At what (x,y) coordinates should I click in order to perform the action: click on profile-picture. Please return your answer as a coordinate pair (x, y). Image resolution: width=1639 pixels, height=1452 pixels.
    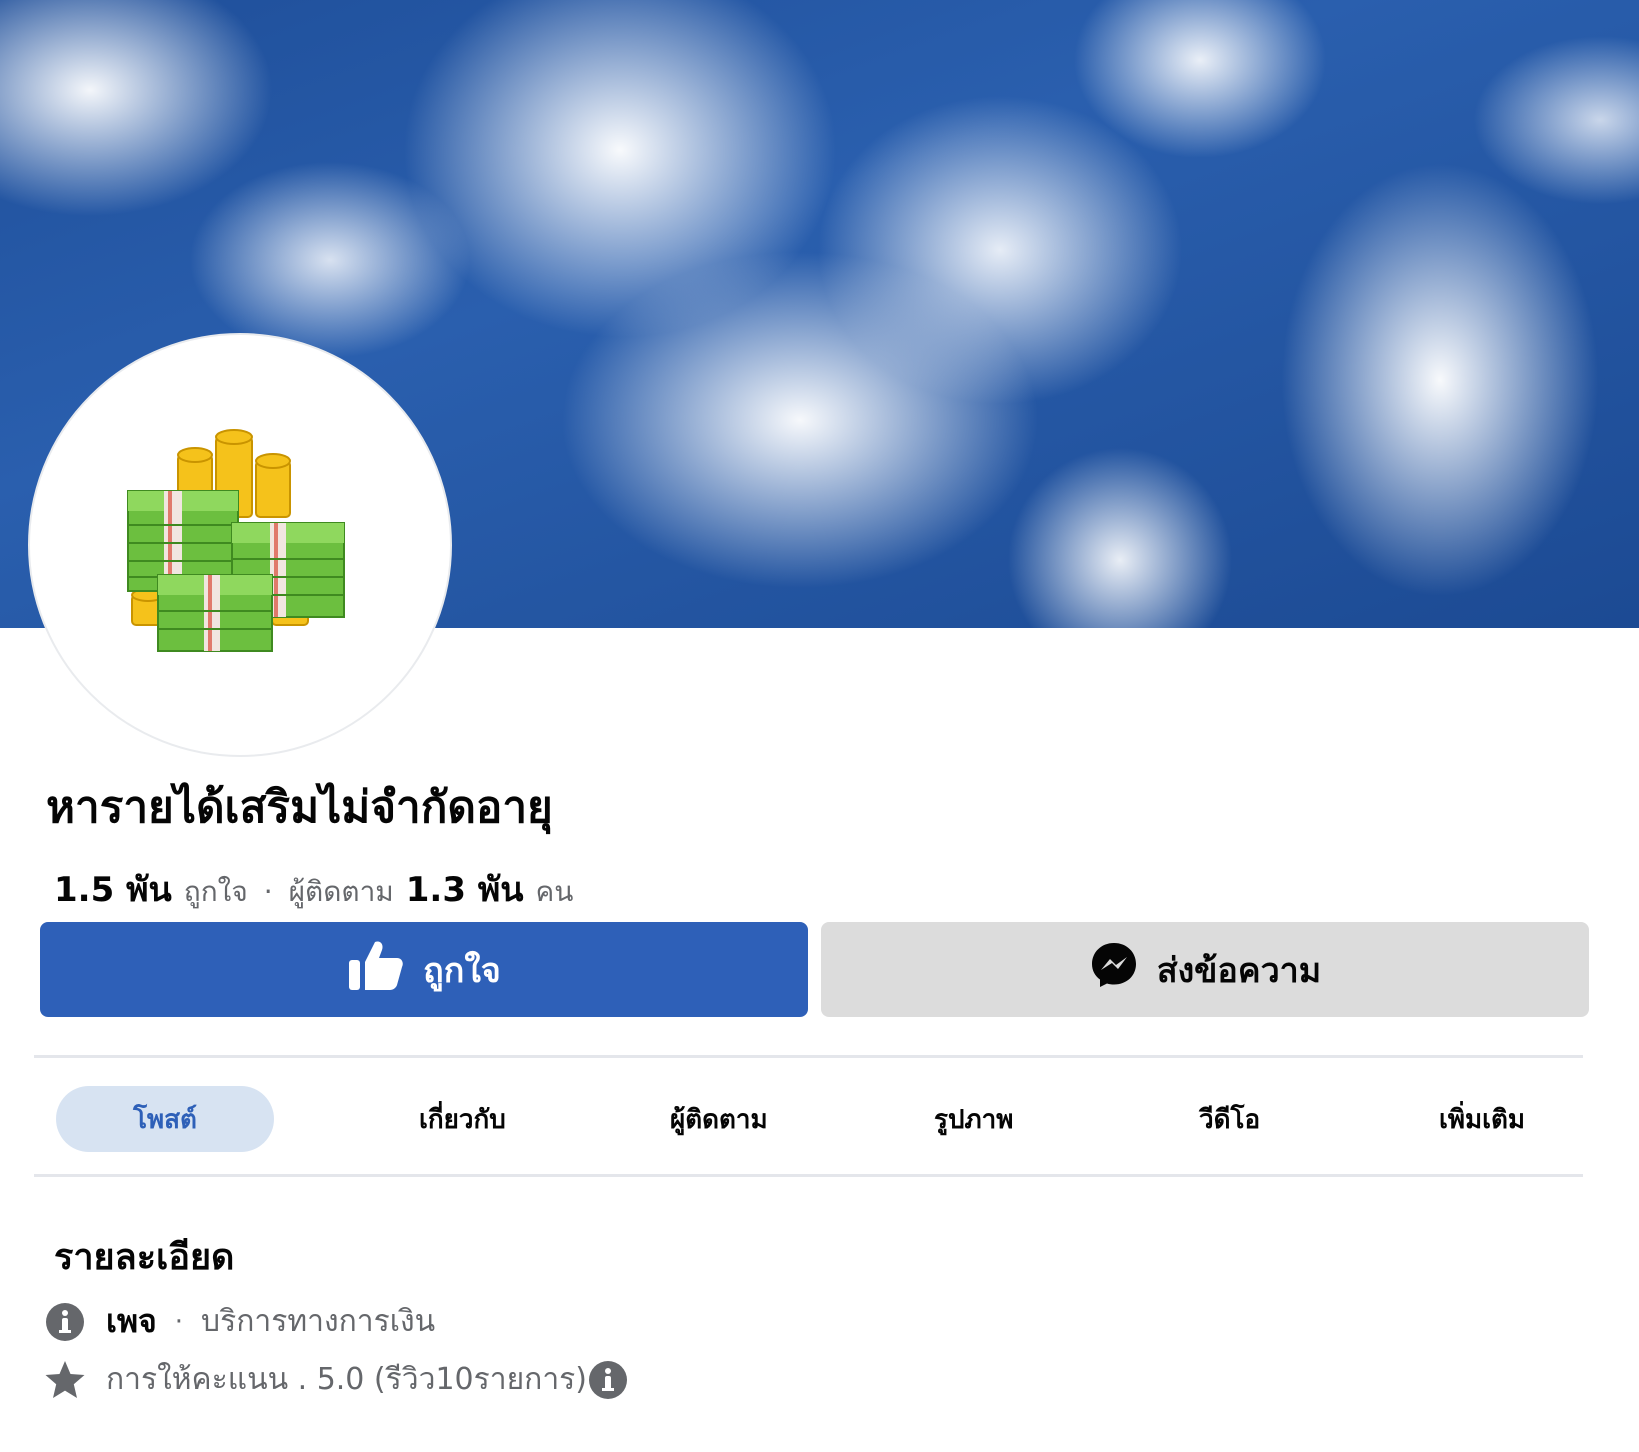
    Looking at the image, I should click on (240, 545).